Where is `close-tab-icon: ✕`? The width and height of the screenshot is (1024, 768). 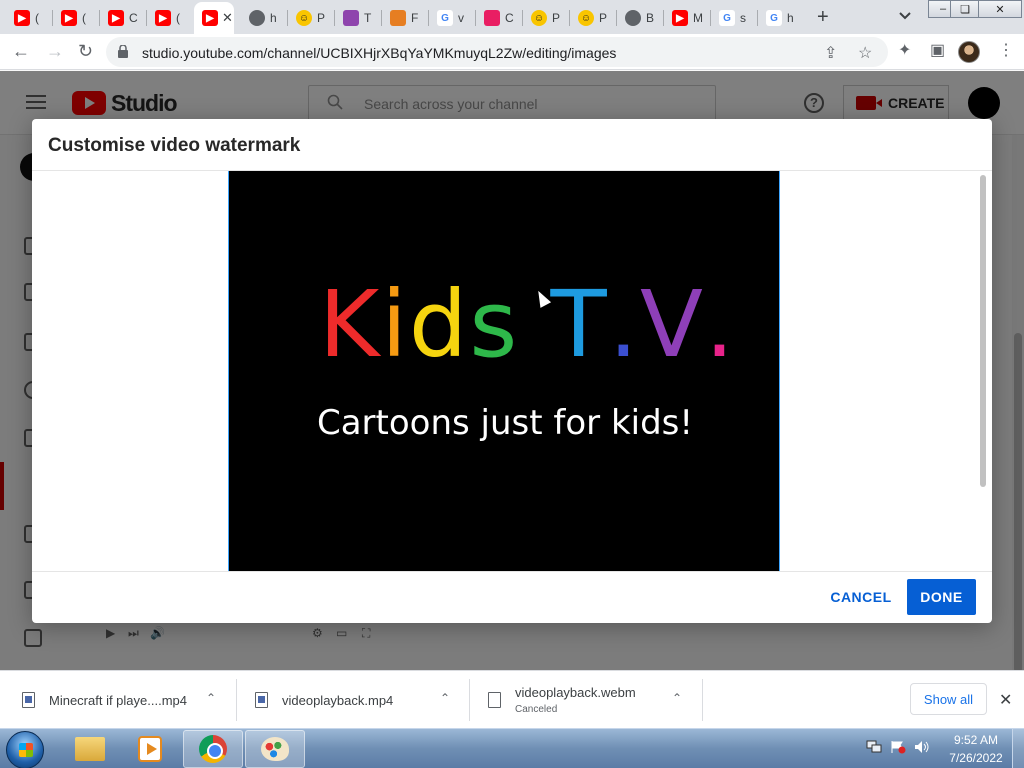 close-tab-icon: ✕ is located at coordinates (227, 18).